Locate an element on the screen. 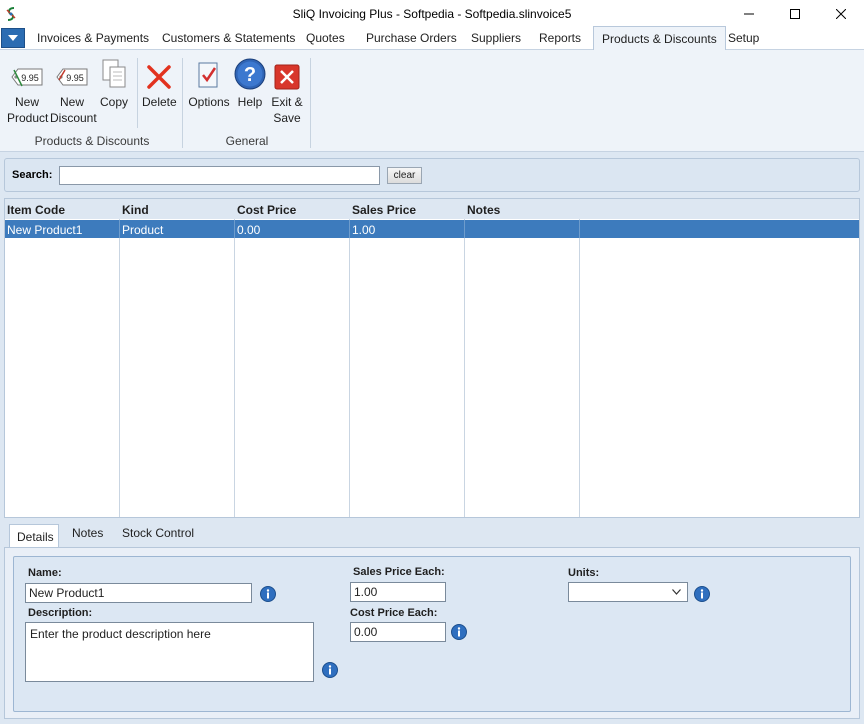 Image resolution: width=864 pixels, height=724 pixels. close-icon is located at coordinates (841, 14).